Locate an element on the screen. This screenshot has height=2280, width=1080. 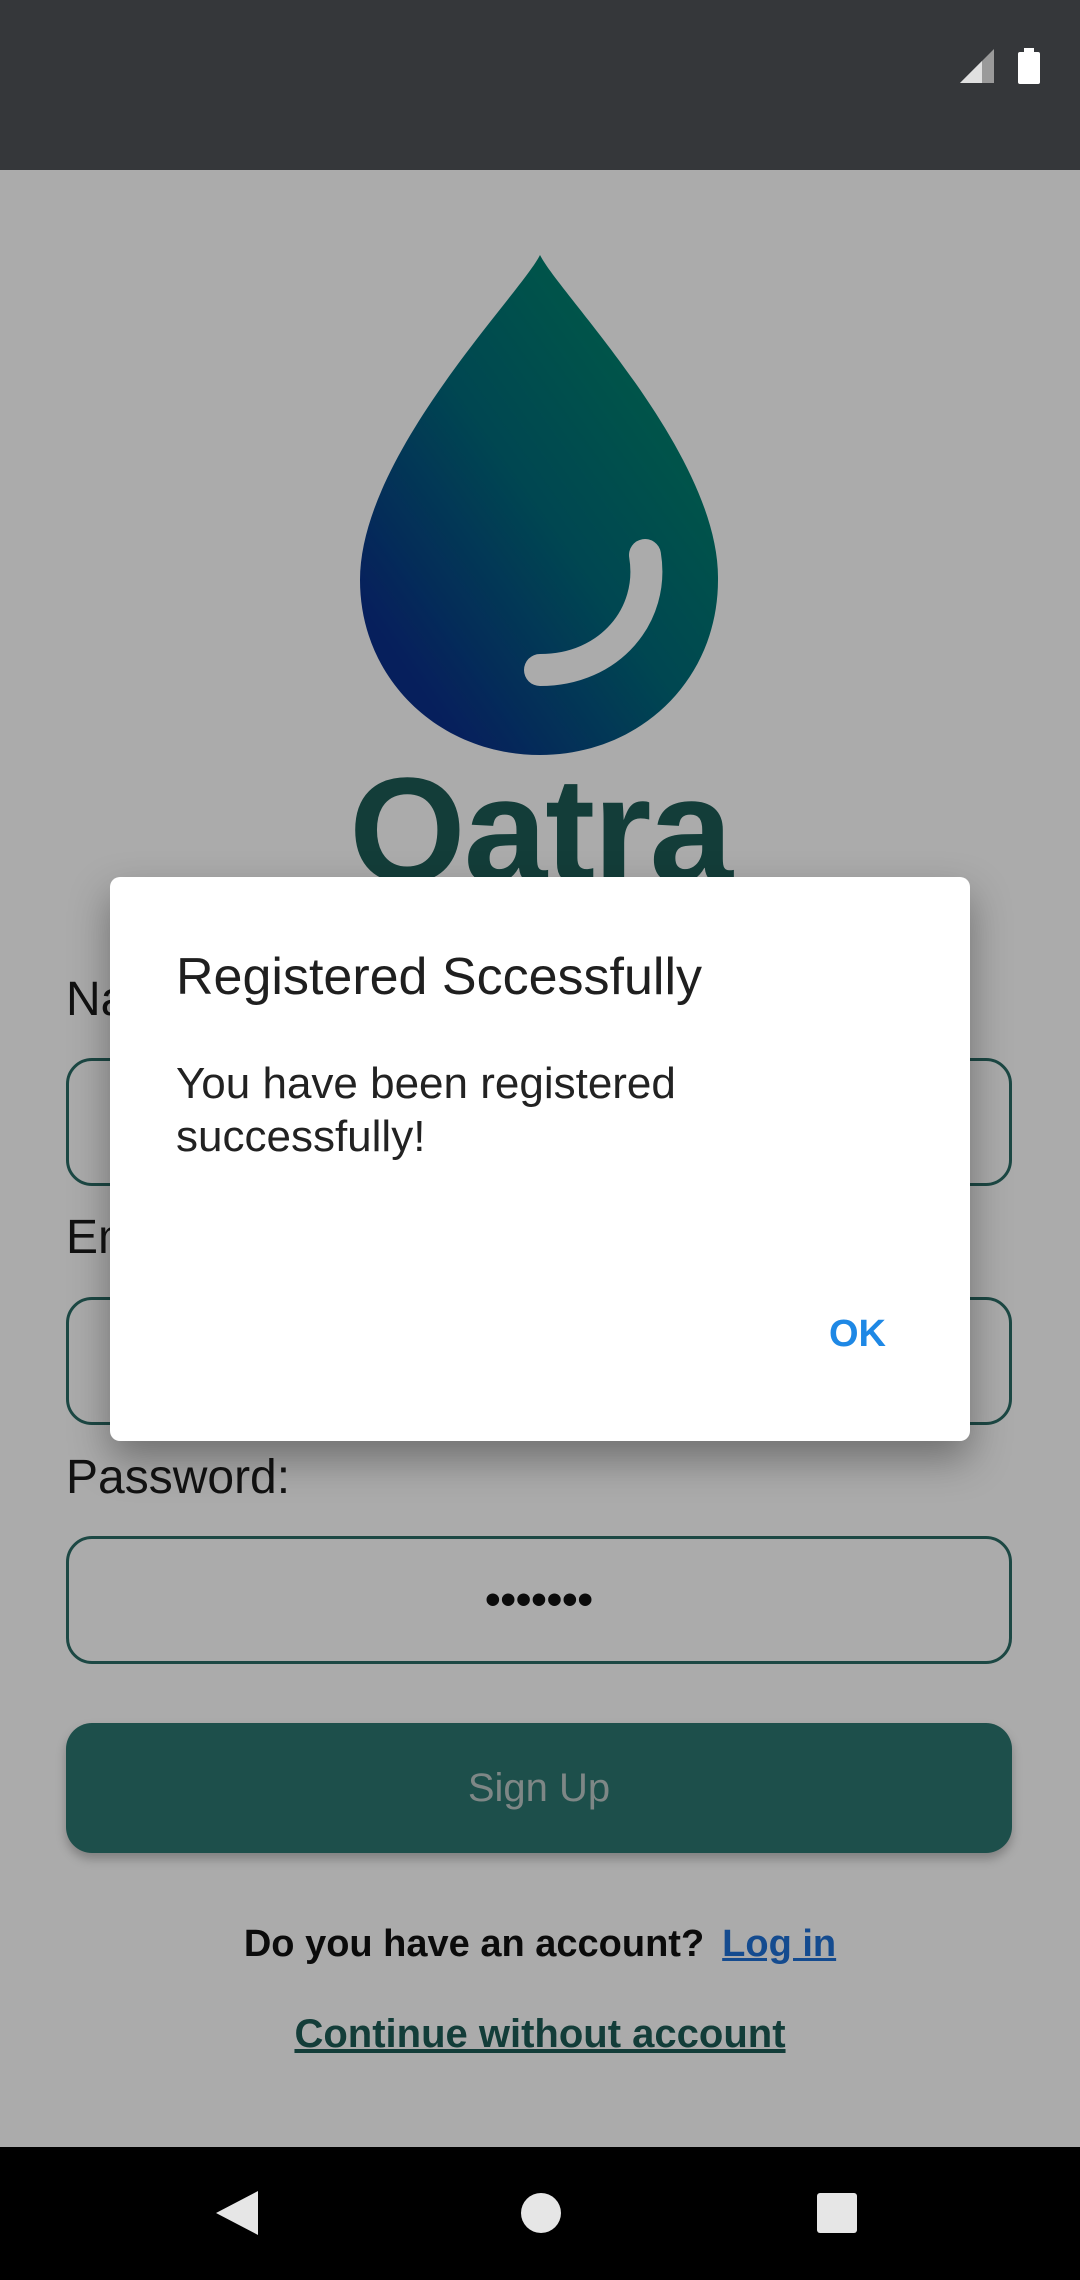
recents-icon is located at coordinates (837, 2215).